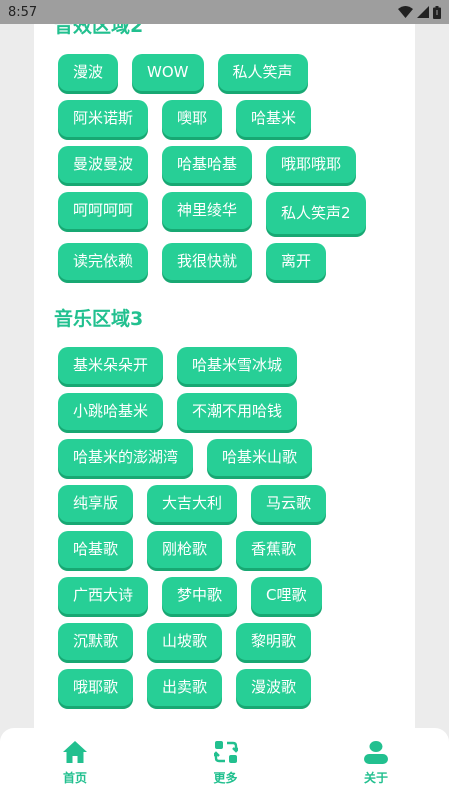  What do you see at coordinates (103, 118) in the screenshot?
I see `sound-chip: 阿米诺斯` at bounding box center [103, 118].